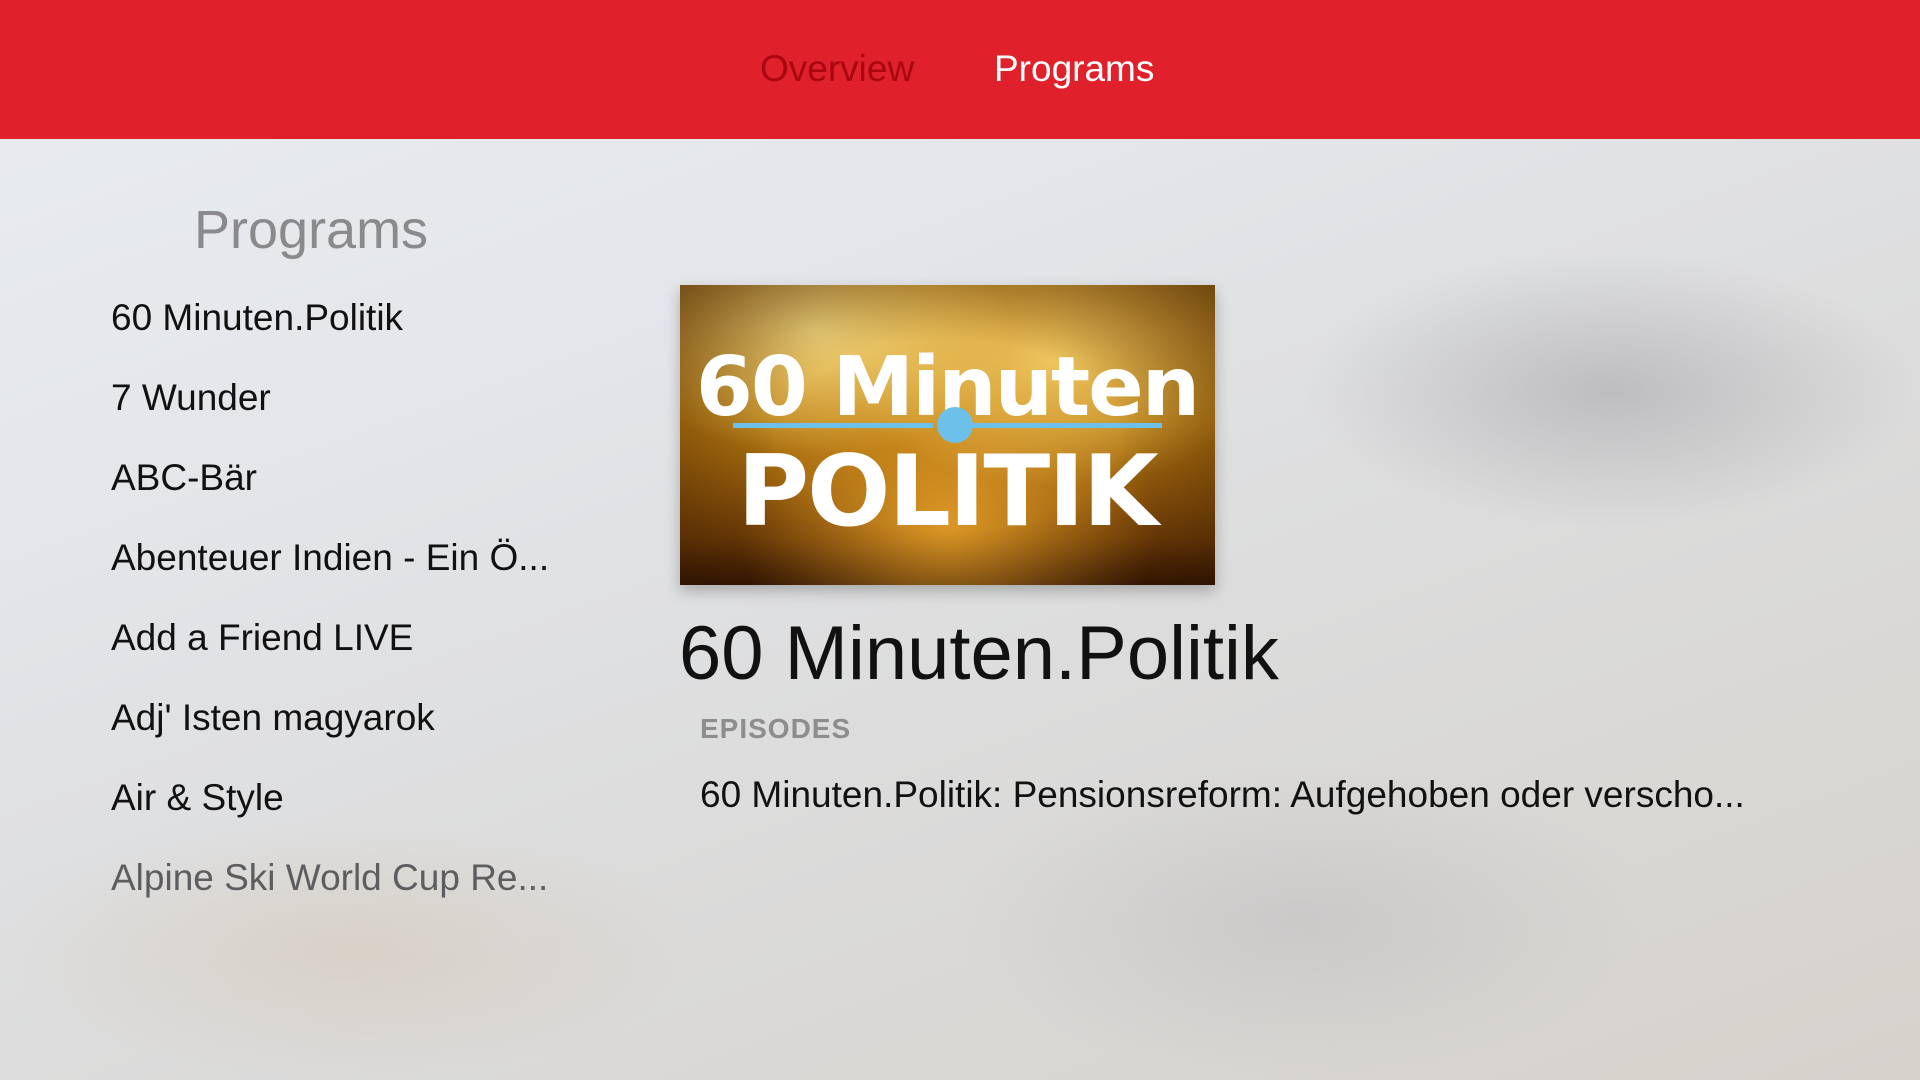 The width and height of the screenshot is (1920, 1080). Describe the element at coordinates (330, 410) in the screenshot. I see `program-item: 7 Wunder` at that location.